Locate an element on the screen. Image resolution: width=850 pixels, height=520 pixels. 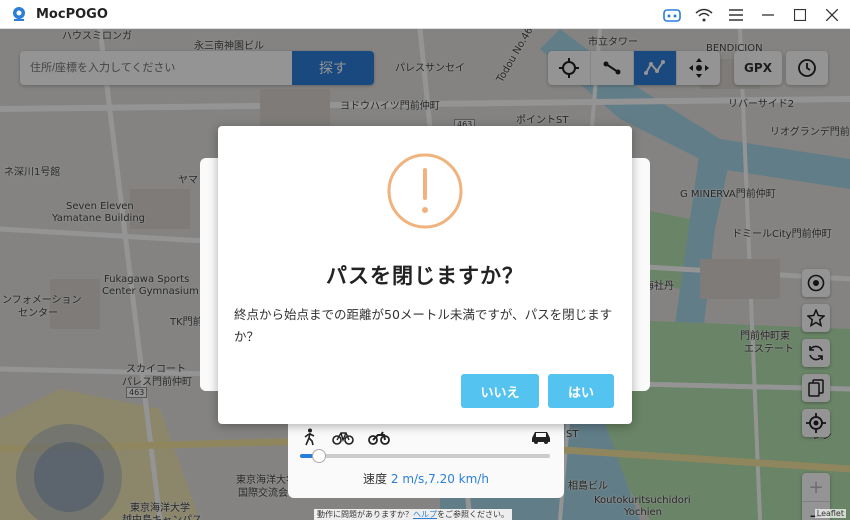
app-logo-icon is located at coordinates (19, 14).